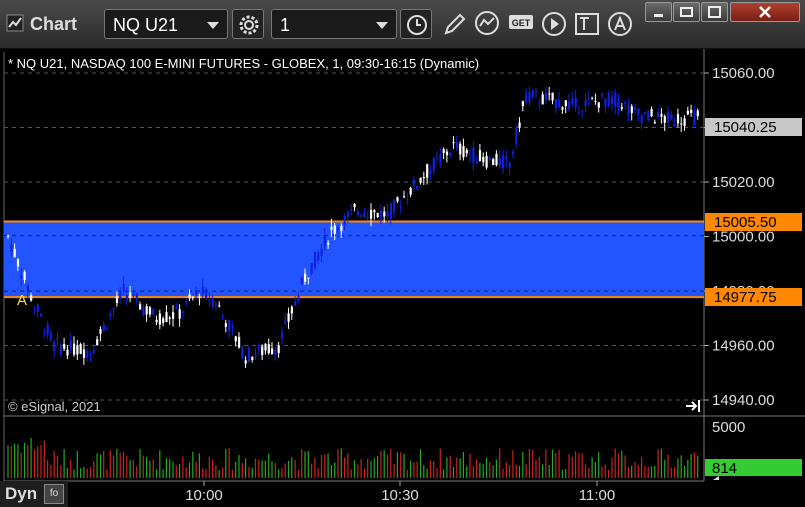  I want to click on time-tick-label: 10:00, so click(204, 495).